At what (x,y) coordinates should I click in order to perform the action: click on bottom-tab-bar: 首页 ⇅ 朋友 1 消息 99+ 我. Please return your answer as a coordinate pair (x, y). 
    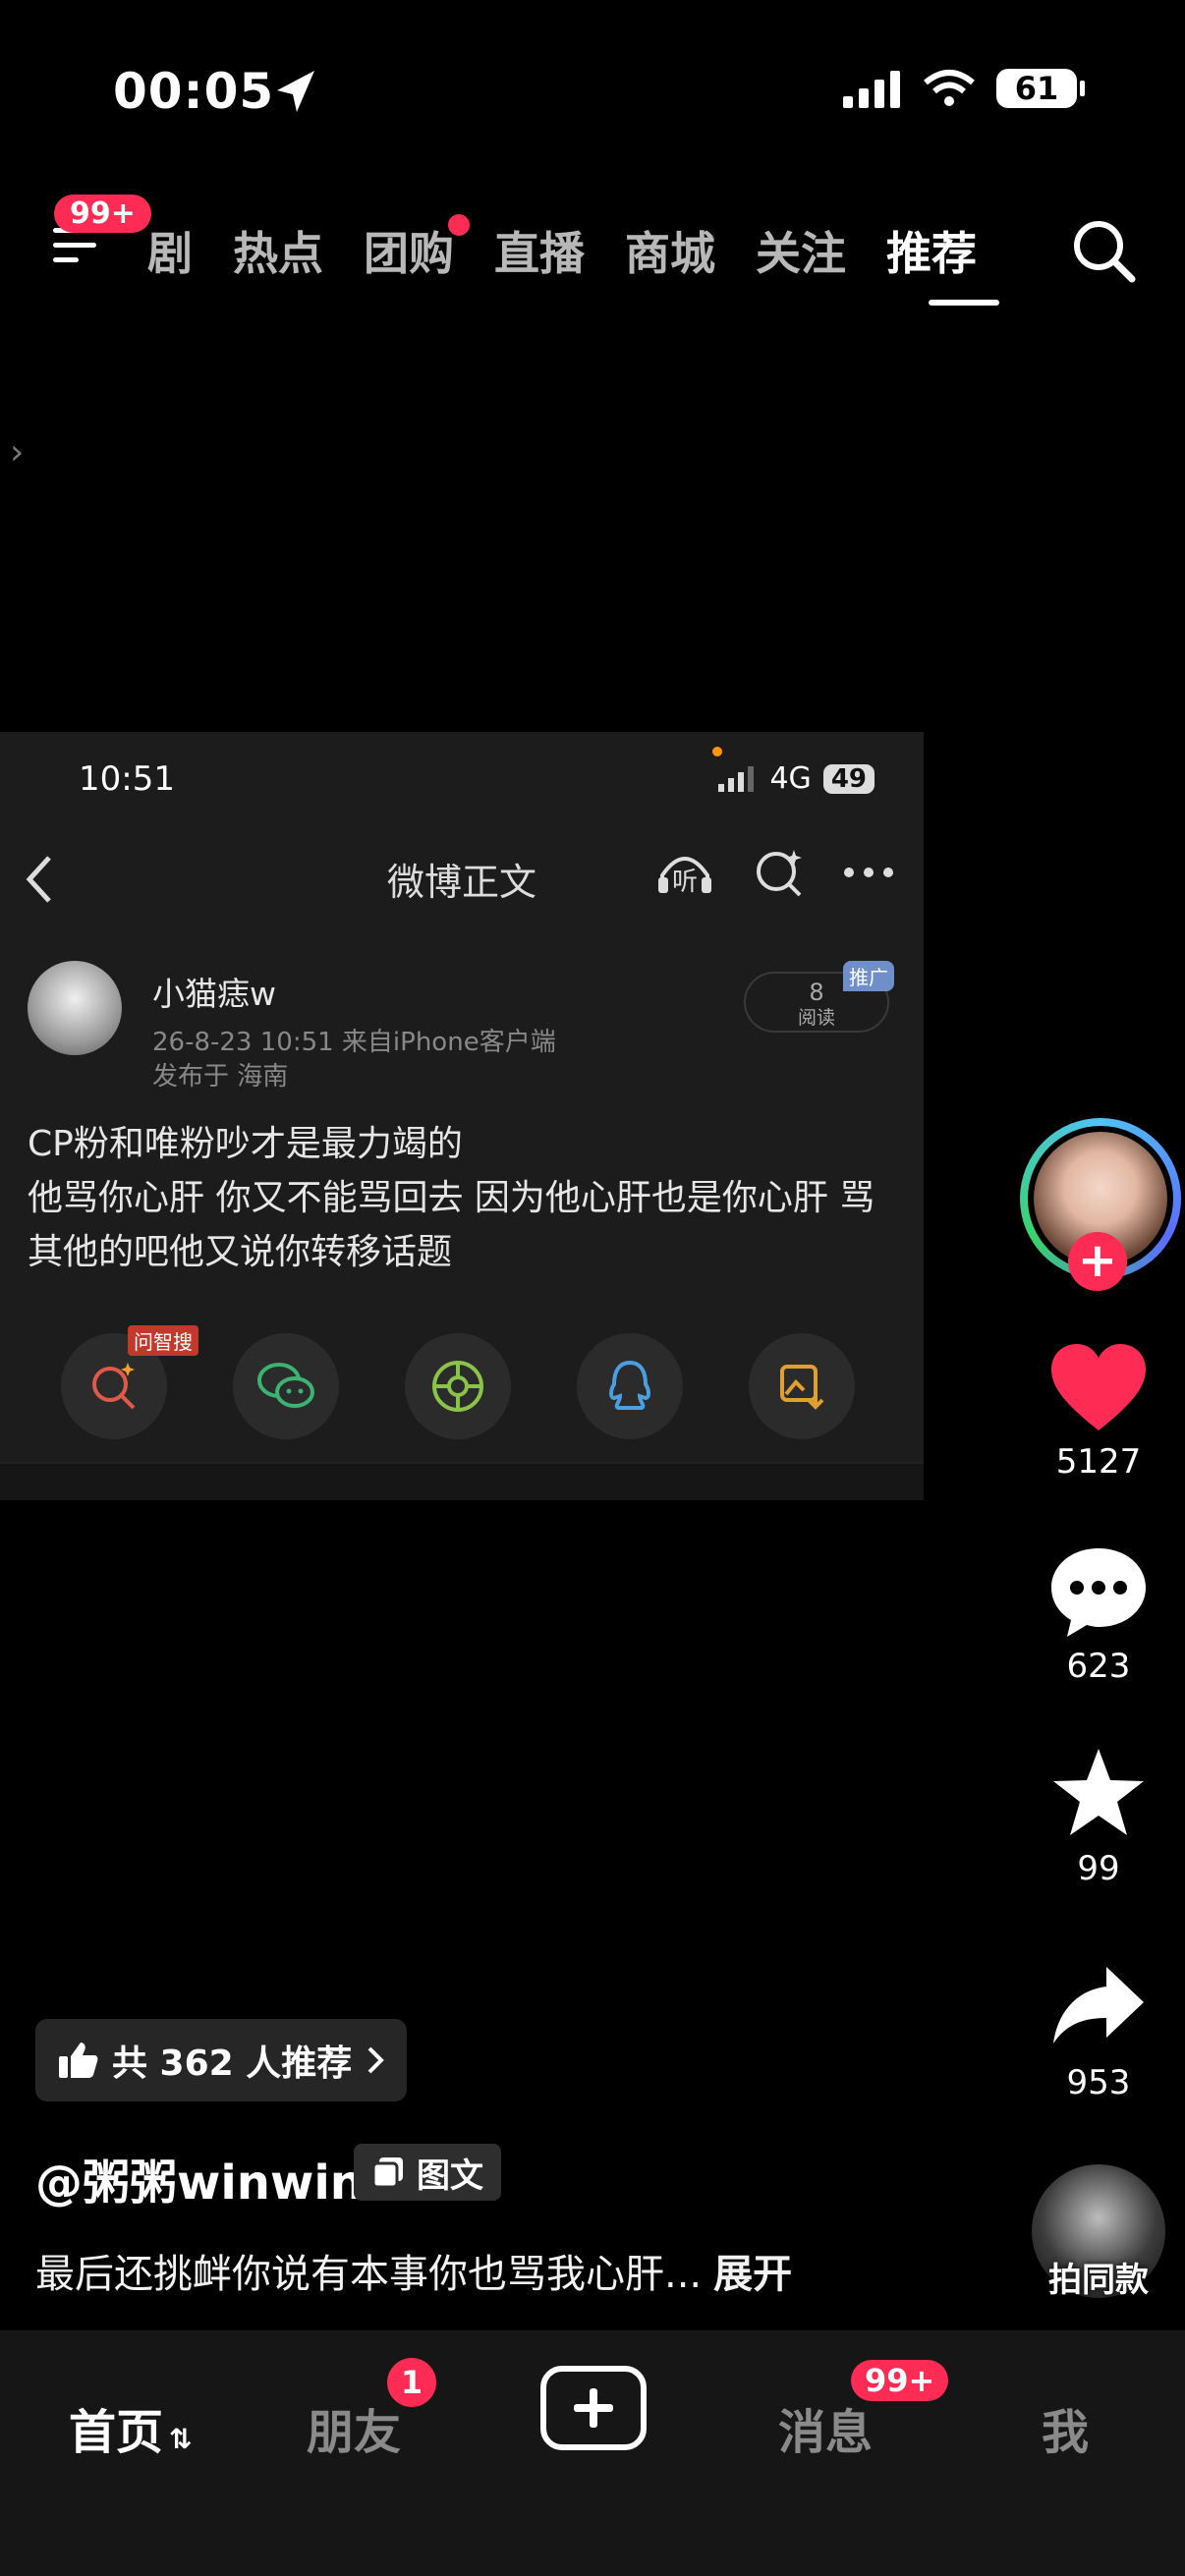
    Looking at the image, I should click on (592, 2453).